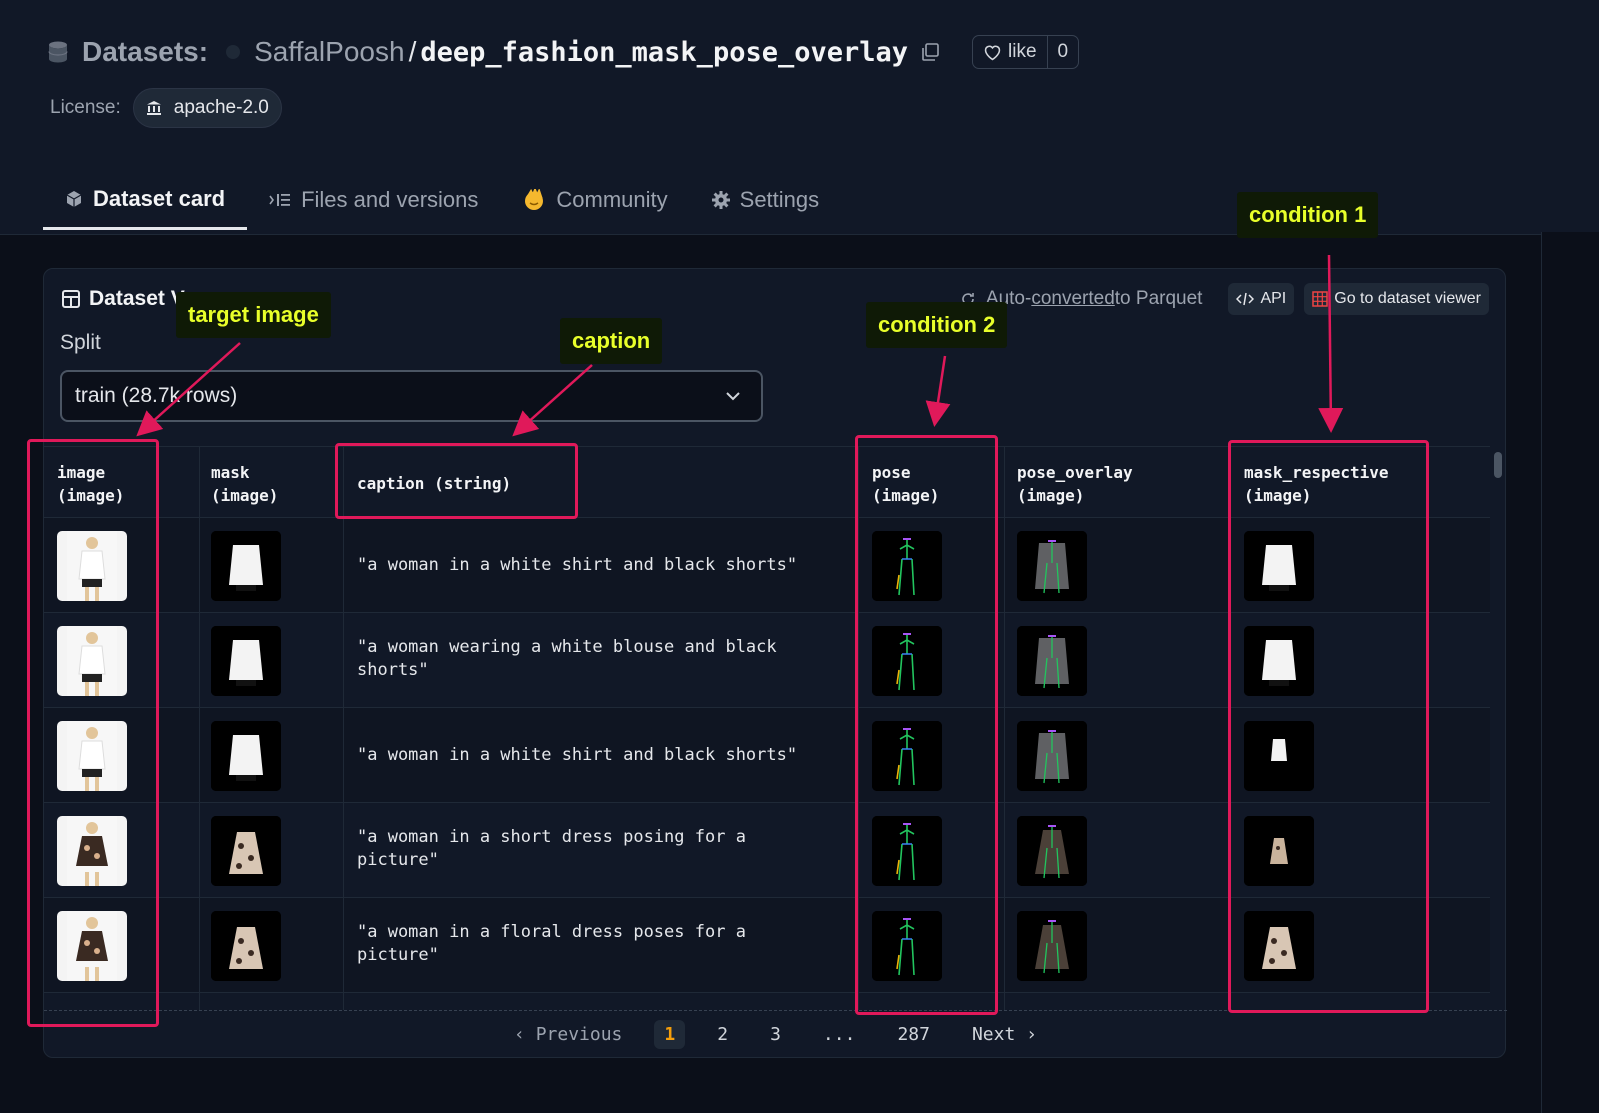 The height and width of the screenshot is (1113, 1599). Describe the element at coordinates (456, 481) in the screenshot. I see `annotation-box-caption` at that location.